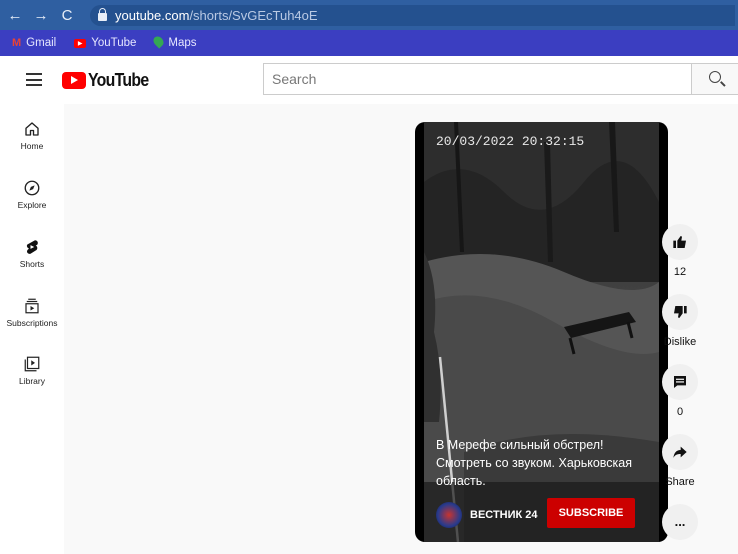 The height and width of the screenshot is (554, 738). I want to click on subscribe-button: SUBSCRIBE, so click(591, 513).